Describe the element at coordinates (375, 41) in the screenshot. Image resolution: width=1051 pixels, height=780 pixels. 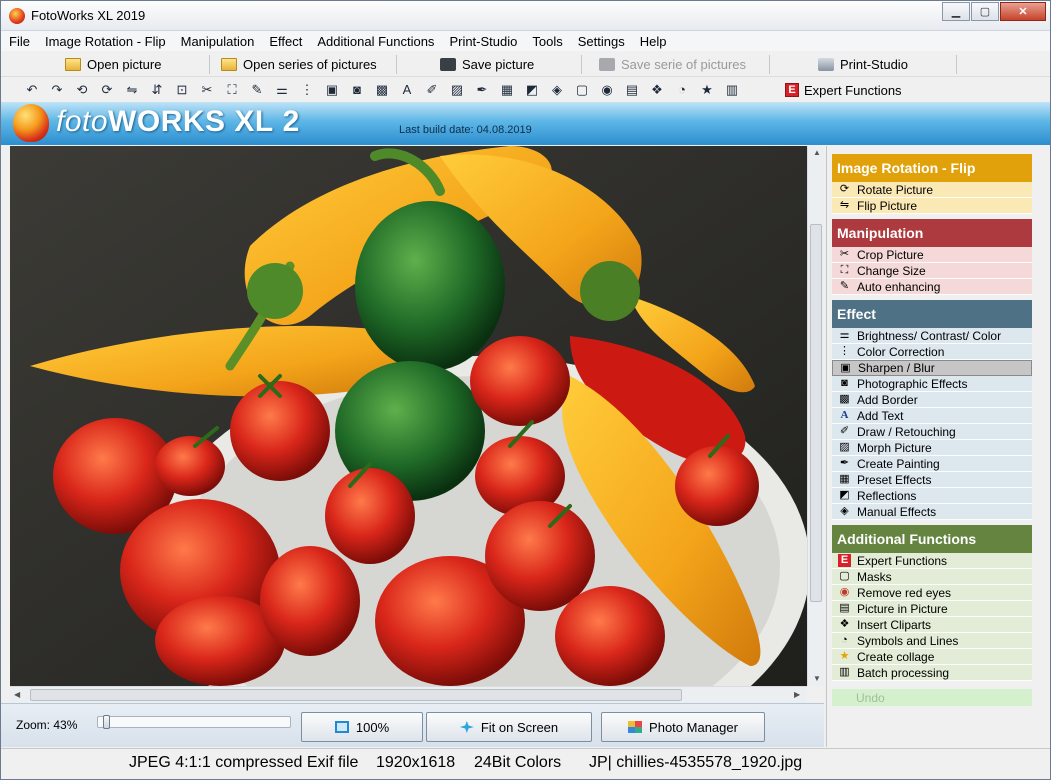
I see `menu-additional-functions: Additional Functions` at that location.